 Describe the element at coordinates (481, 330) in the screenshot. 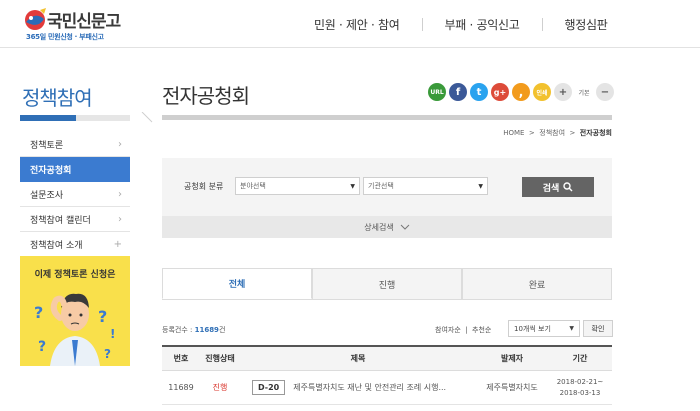

I see `sort-recommend: 추천순` at that location.